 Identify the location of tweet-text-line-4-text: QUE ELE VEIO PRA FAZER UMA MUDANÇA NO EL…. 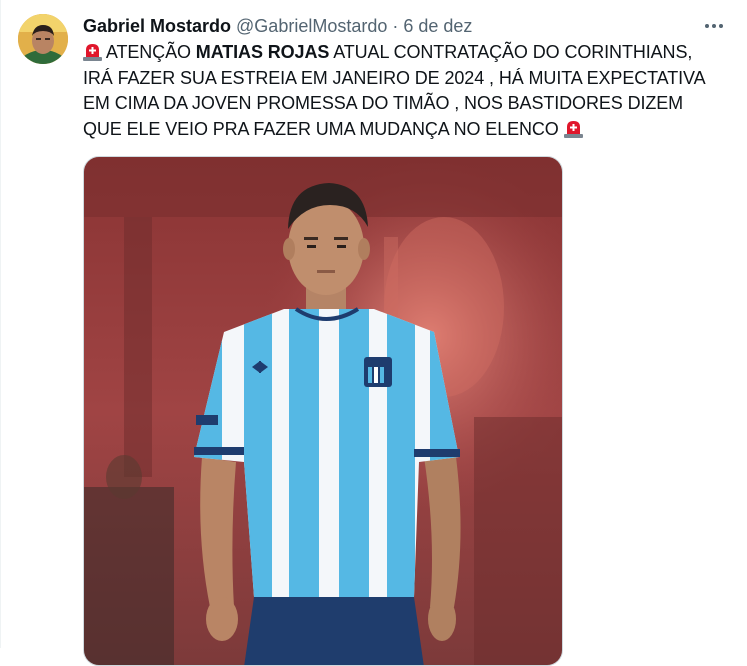
(323, 128).